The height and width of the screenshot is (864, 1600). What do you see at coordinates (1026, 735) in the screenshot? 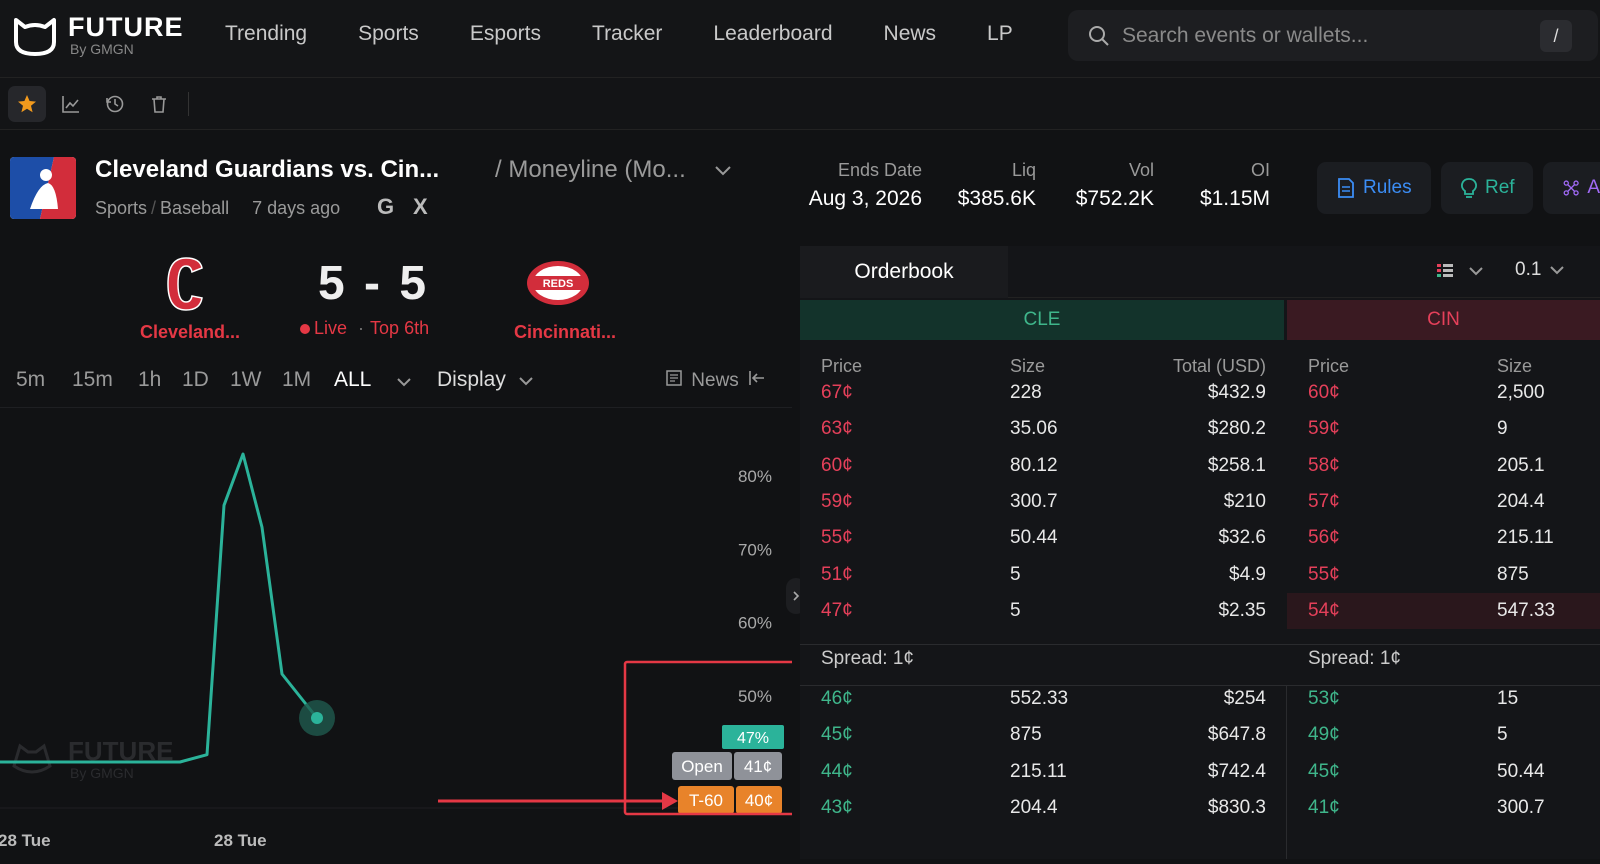
I see `cle-bid-size: 875` at bounding box center [1026, 735].